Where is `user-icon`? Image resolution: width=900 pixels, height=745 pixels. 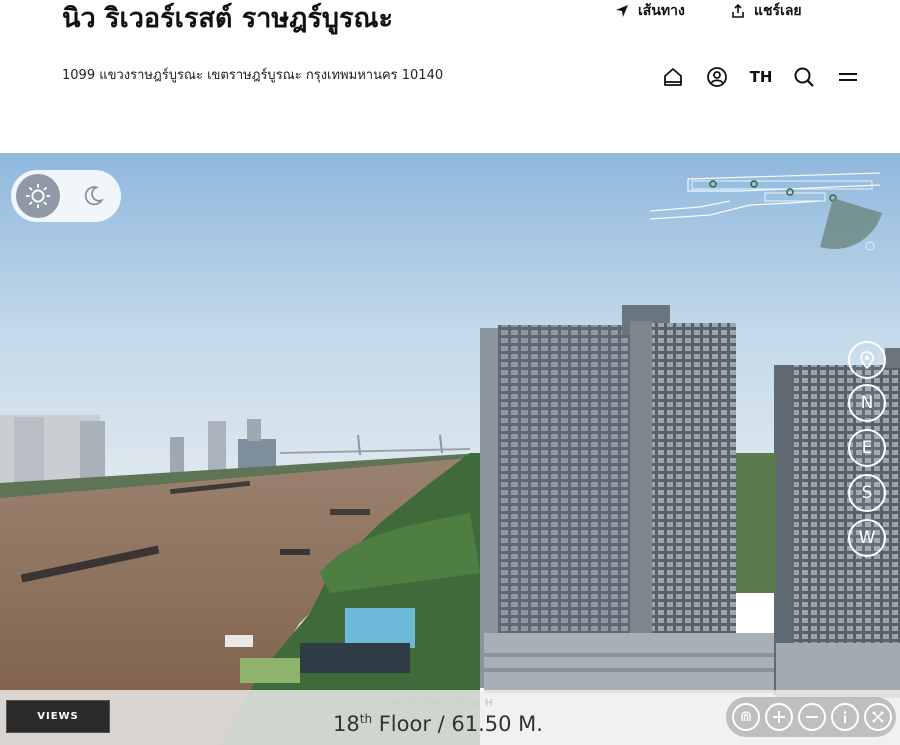 user-icon is located at coordinates (717, 77).